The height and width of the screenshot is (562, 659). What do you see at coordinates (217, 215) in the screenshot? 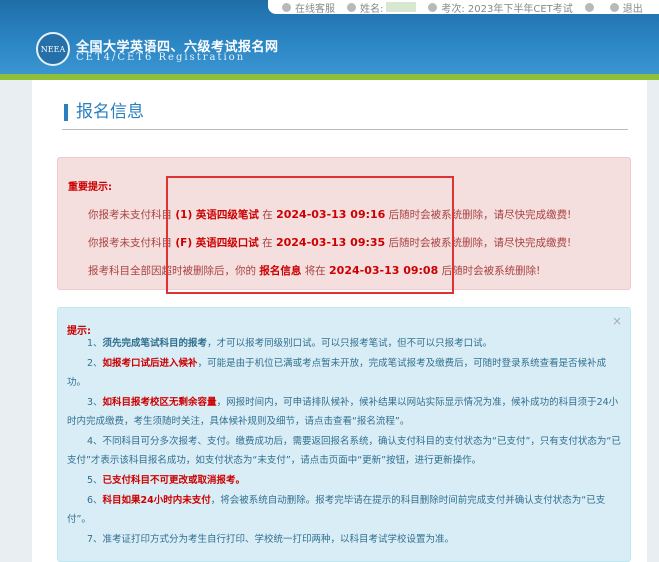
I see `subject-name: (1) 英语四级笔试` at bounding box center [217, 215].